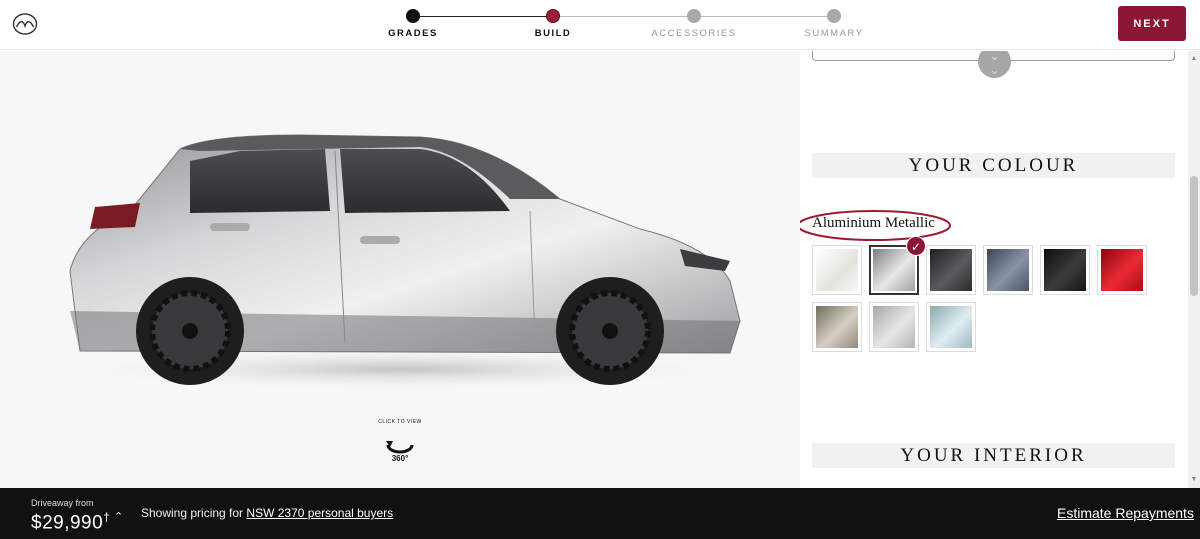 The height and width of the screenshot is (539, 1200). I want to click on pricing-location-text: Showing pricing for, so click(192, 513).